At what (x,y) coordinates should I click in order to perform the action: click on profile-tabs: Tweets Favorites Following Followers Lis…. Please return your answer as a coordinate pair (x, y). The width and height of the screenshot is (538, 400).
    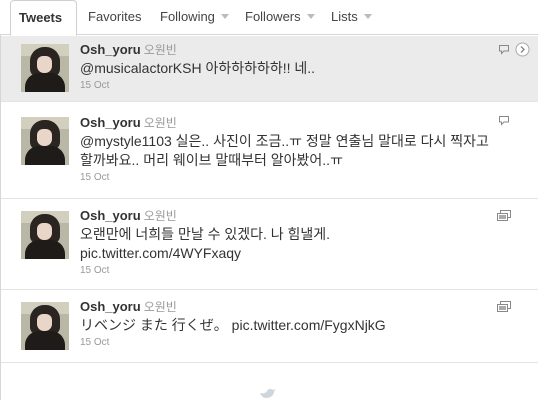
    Looking at the image, I should click on (269, 18).